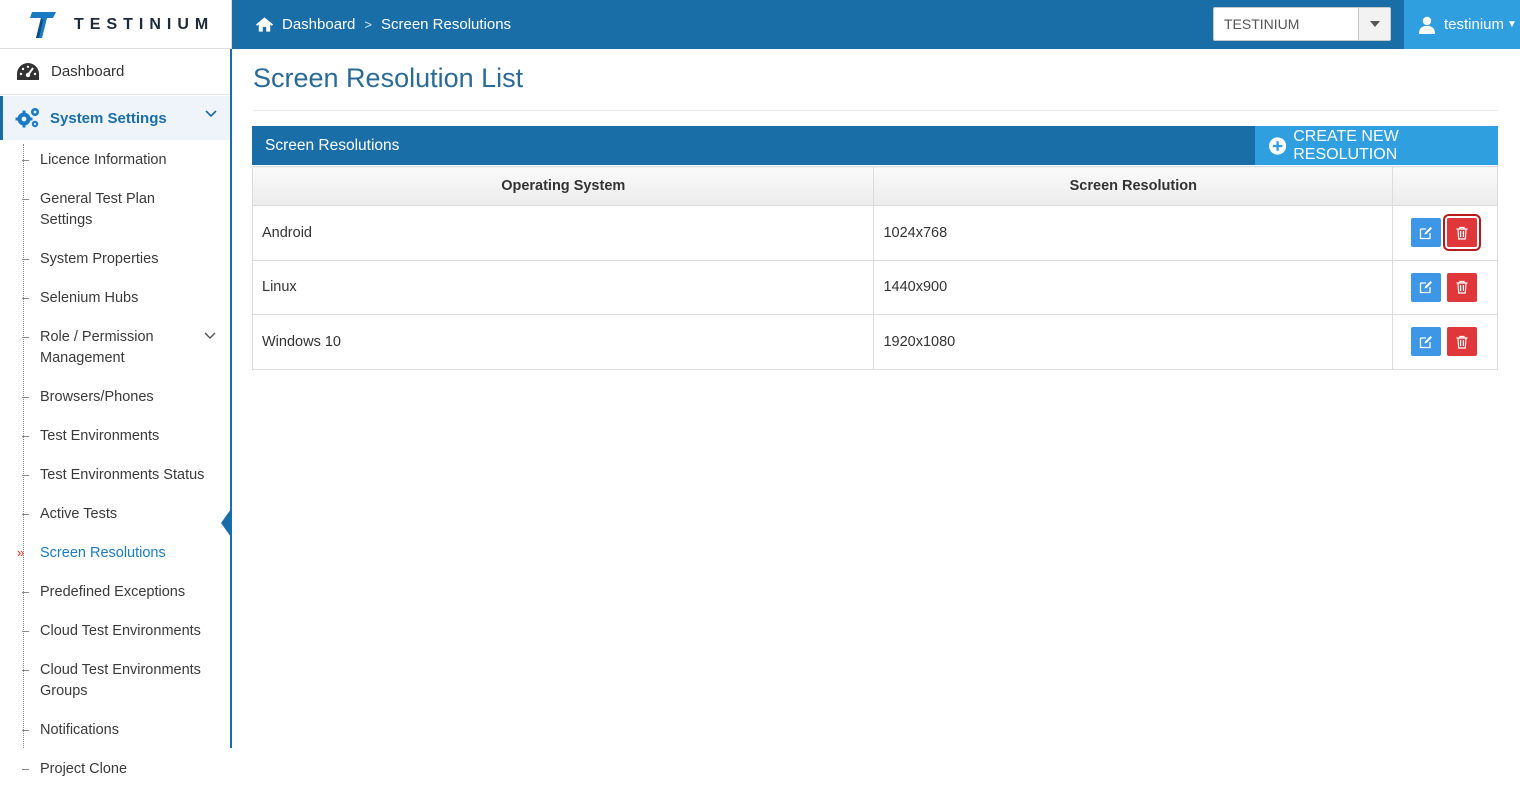 The width and height of the screenshot is (1520, 789). What do you see at coordinates (79, 730) in the screenshot?
I see `sidebar-item-label: Notifications` at bounding box center [79, 730].